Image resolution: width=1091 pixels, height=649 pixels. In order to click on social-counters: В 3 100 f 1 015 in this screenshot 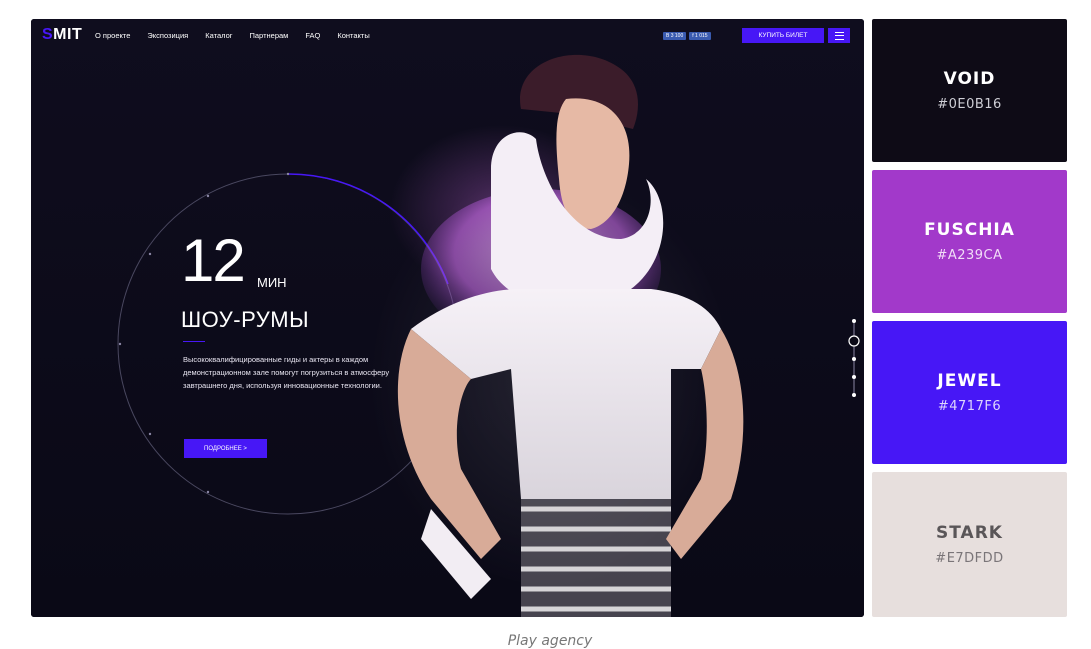, I will do `click(687, 36)`.